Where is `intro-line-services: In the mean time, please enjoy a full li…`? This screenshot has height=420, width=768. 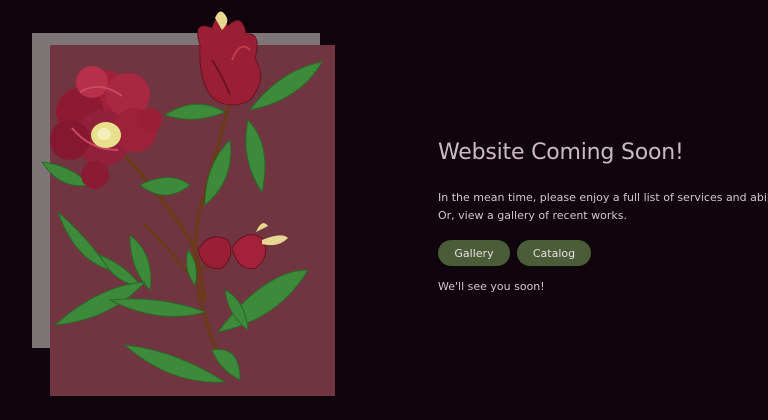
intro-line-services: In the mean time, please enjoy a full li… is located at coordinates (603, 197).